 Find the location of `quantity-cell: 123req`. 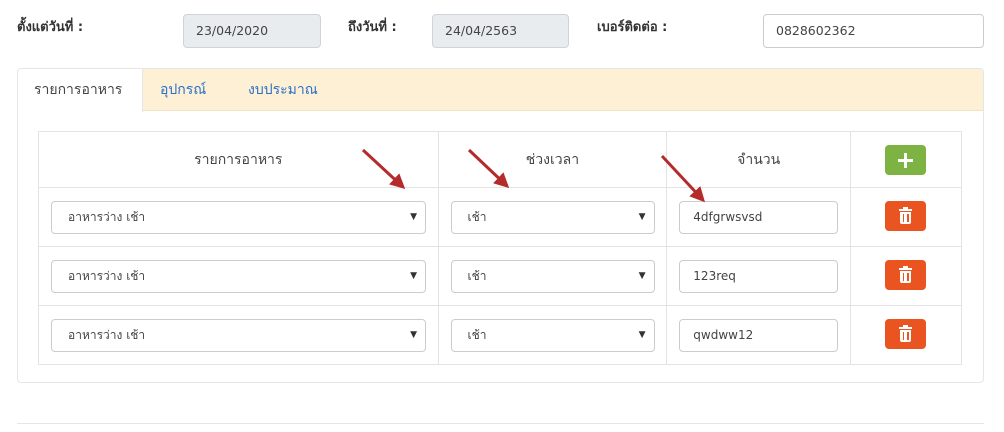

quantity-cell: 123req is located at coordinates (759, 276).